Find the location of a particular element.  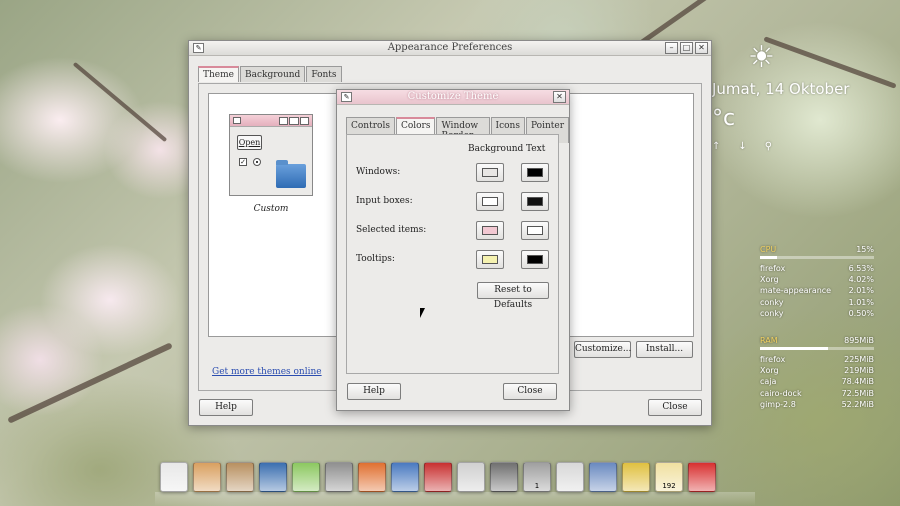

cpu-process-row: Xorg 4.02% is located at coordinates (817, 280).